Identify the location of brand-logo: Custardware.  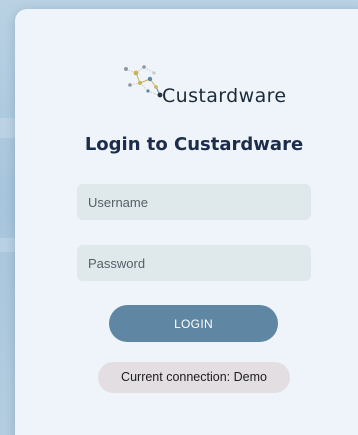
(203, 87).